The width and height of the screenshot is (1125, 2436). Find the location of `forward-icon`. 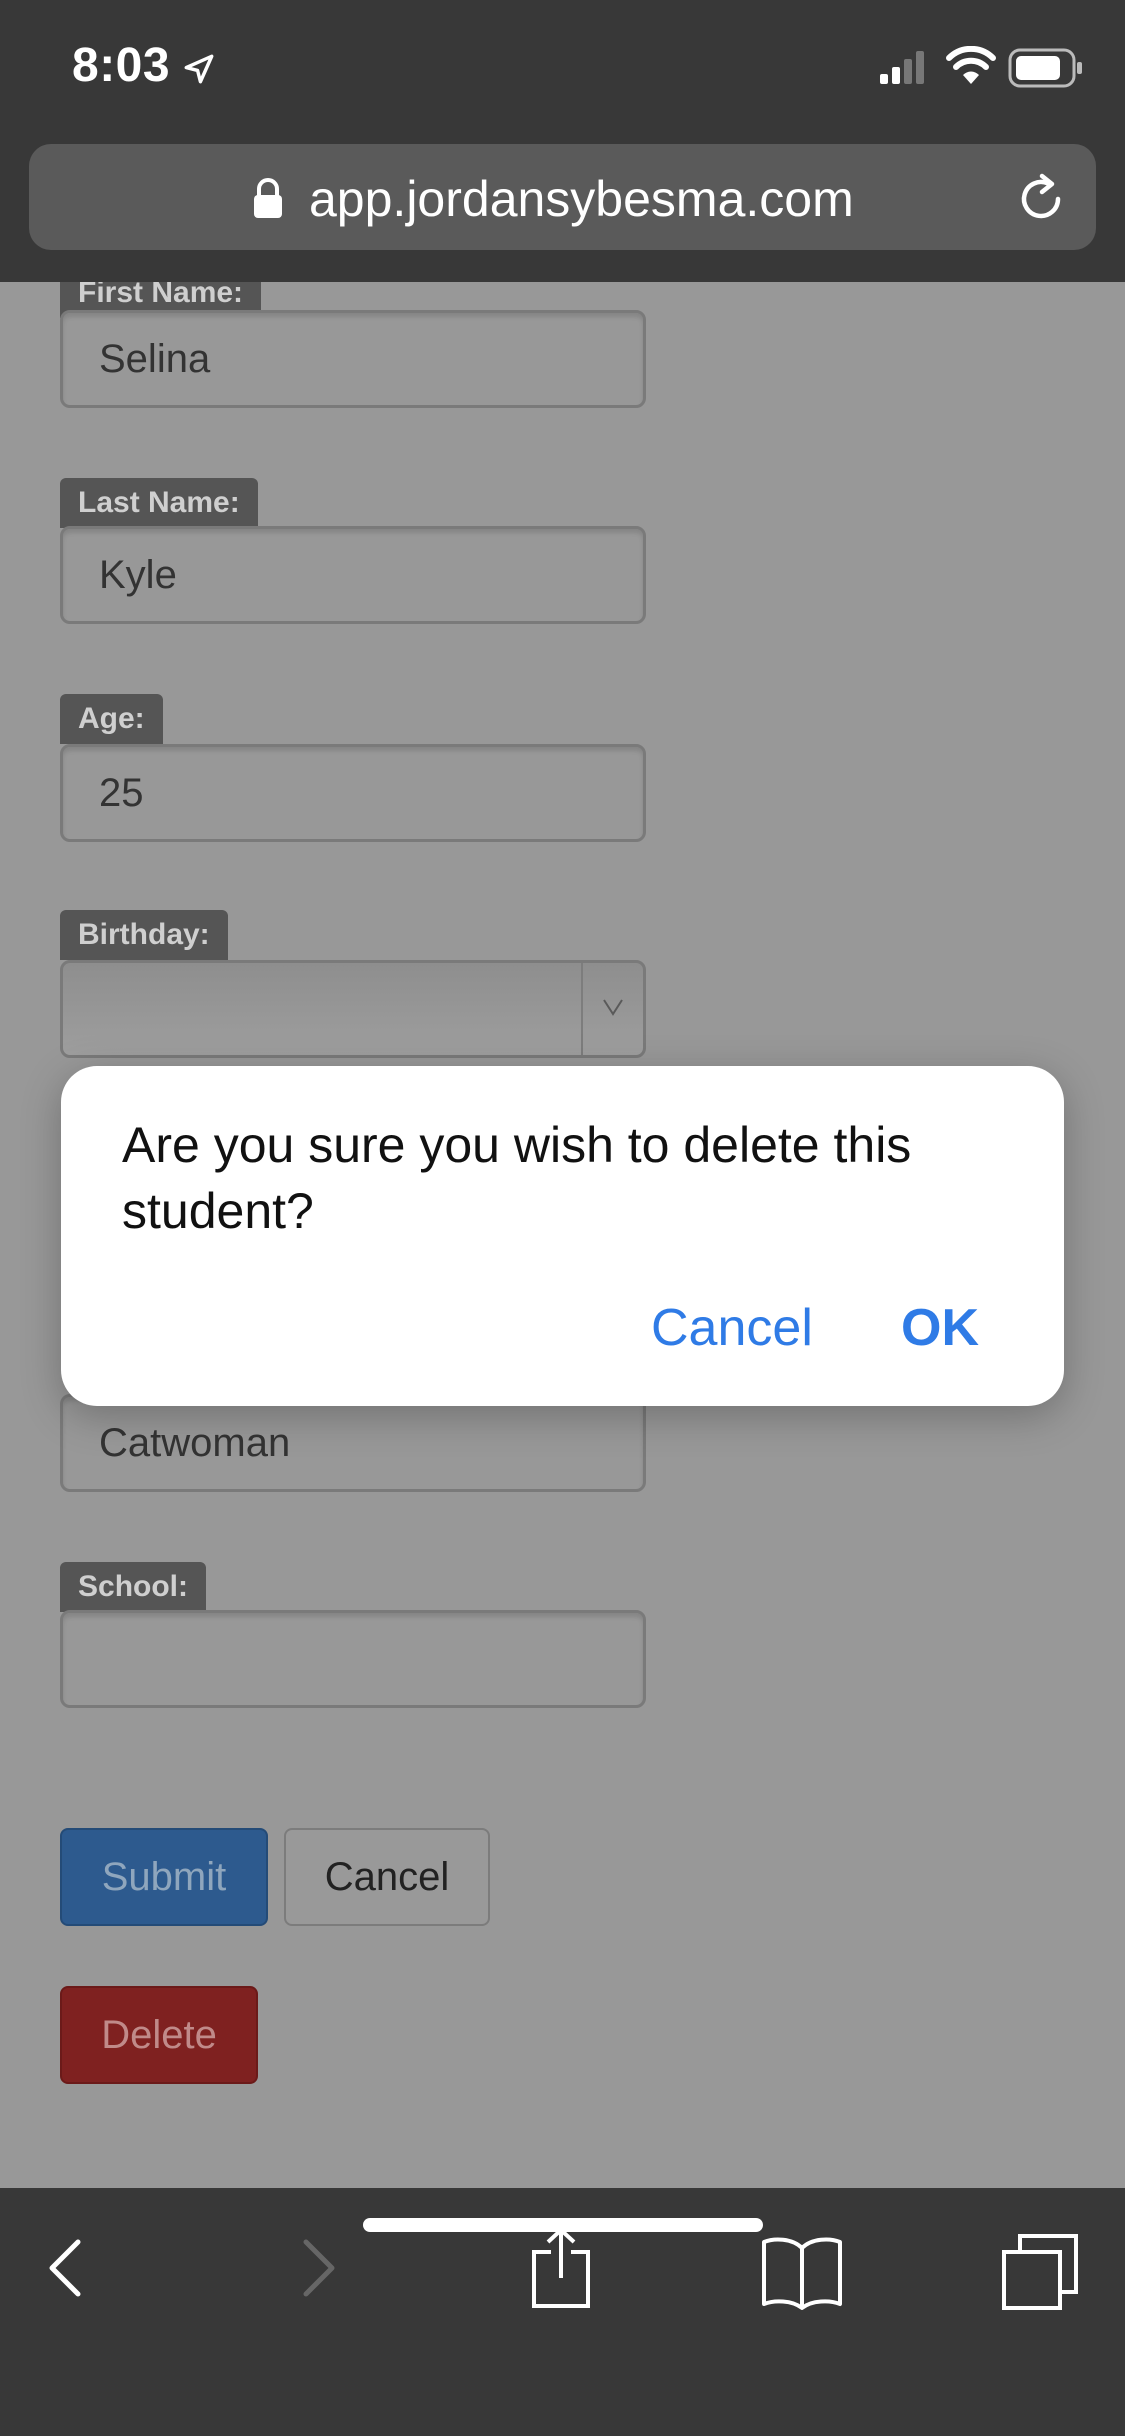

forward-icon is located at coordinates (318, 2268).